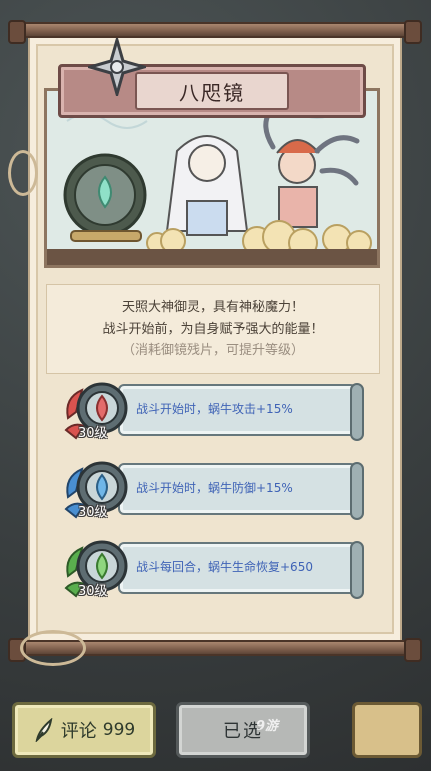 Image resolution: width=431 pixels, height=771 pixels. I want to click on skill-row: 30级 战斗开始时，蜗牛攻击+15%, so click(215, 411).